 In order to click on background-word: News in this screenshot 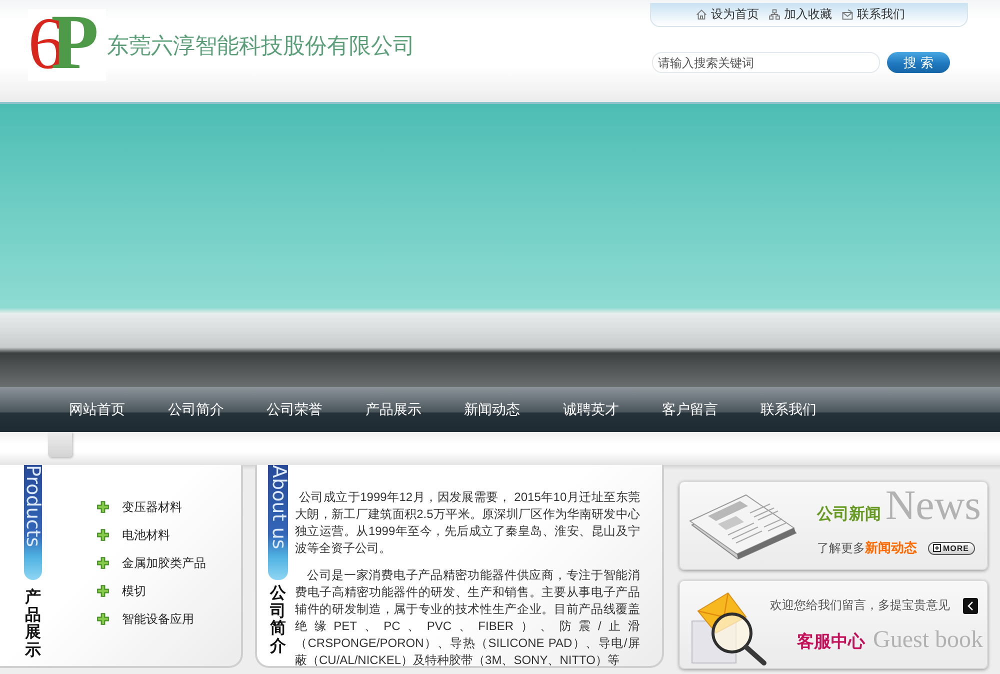, I will do `click(933, 506)`.